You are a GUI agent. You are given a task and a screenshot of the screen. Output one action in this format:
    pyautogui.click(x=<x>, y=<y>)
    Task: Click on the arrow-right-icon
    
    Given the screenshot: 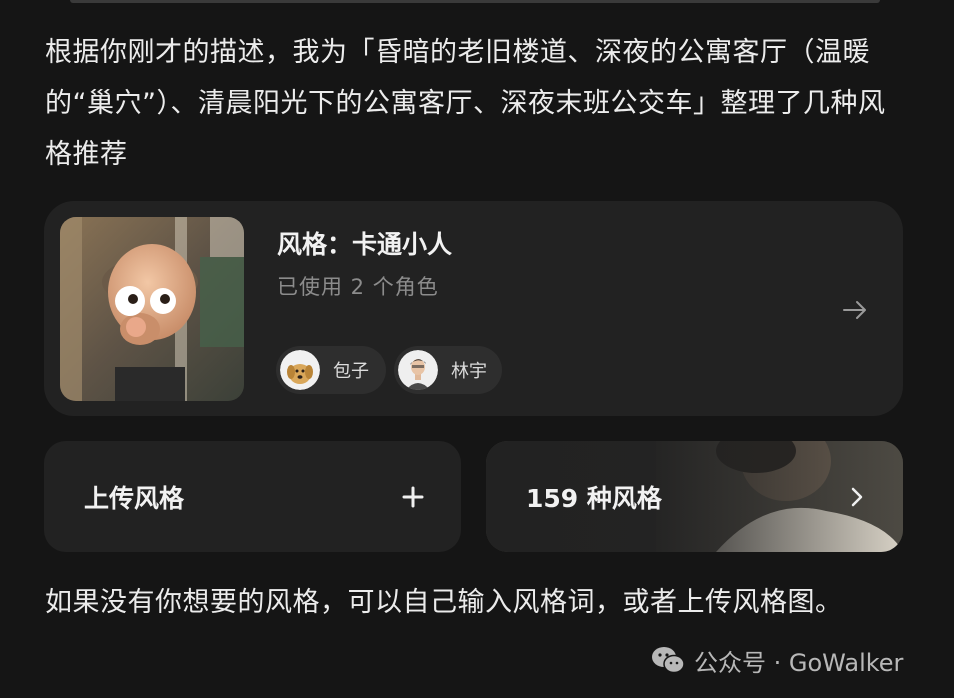 What is the action you would take?
    pyautogui.click(x=855, y=310)
    